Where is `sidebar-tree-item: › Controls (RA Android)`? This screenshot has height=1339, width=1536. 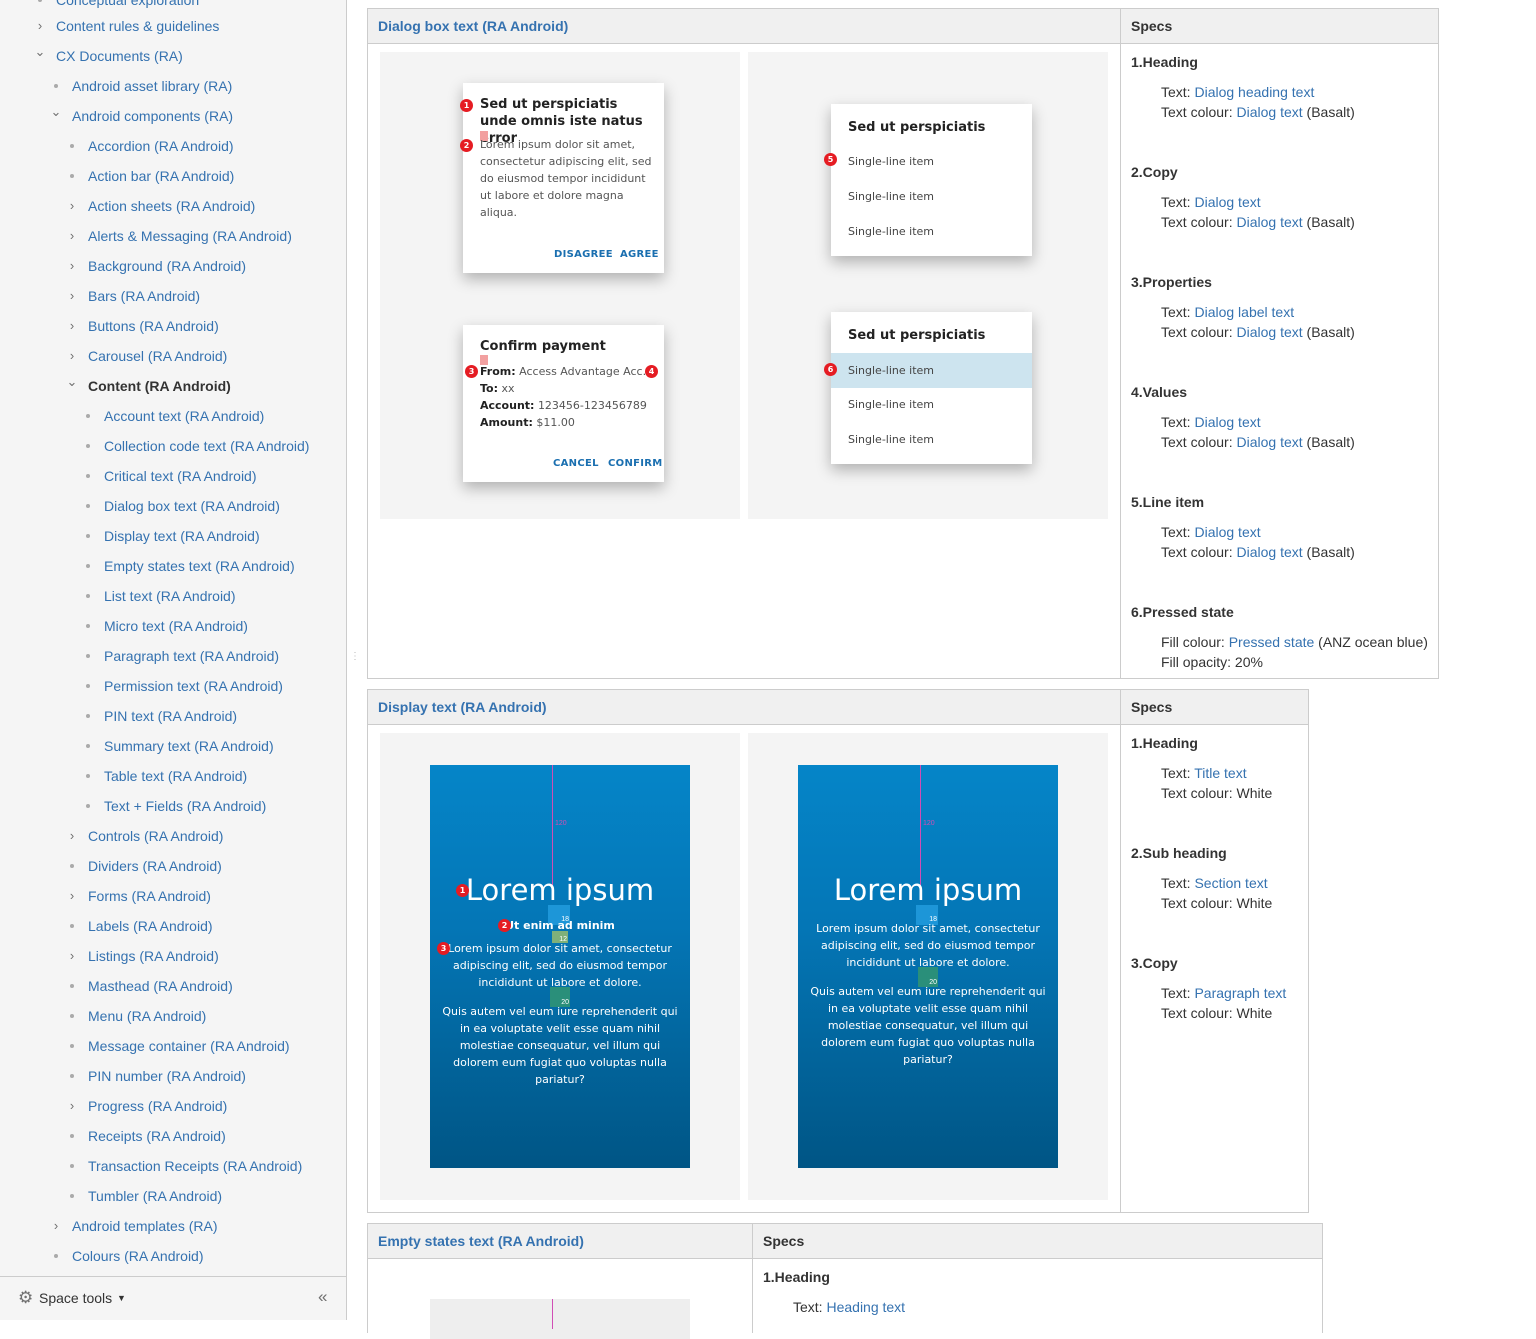
sidebar-tree-item: › Controls (RA Android) is located at coordinates (173, 836).